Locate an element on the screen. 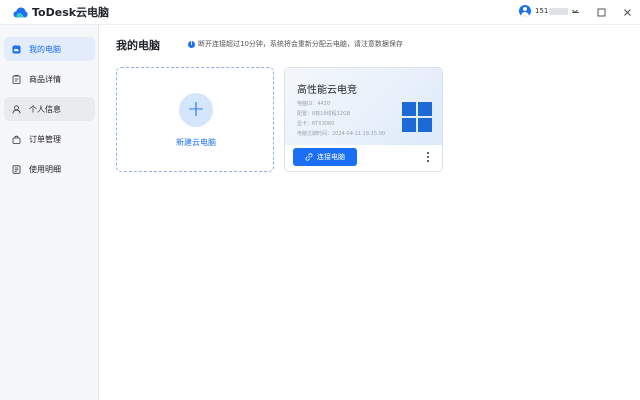 The width and height of the screenshot is (640, 400). clipboard-icon is located at coordinates (16, 79).